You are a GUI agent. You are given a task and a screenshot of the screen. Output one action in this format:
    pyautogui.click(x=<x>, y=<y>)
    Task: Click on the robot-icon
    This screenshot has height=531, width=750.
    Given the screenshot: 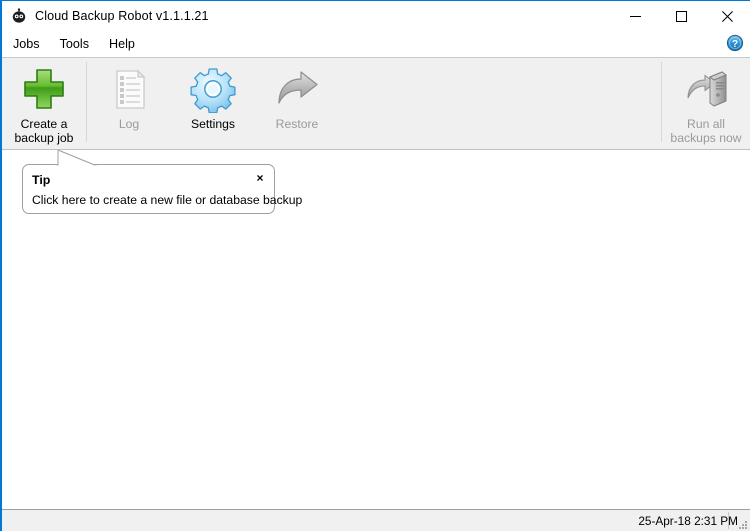 What is the action you would take?
    pyautogui.click(x=19, y=16)
    